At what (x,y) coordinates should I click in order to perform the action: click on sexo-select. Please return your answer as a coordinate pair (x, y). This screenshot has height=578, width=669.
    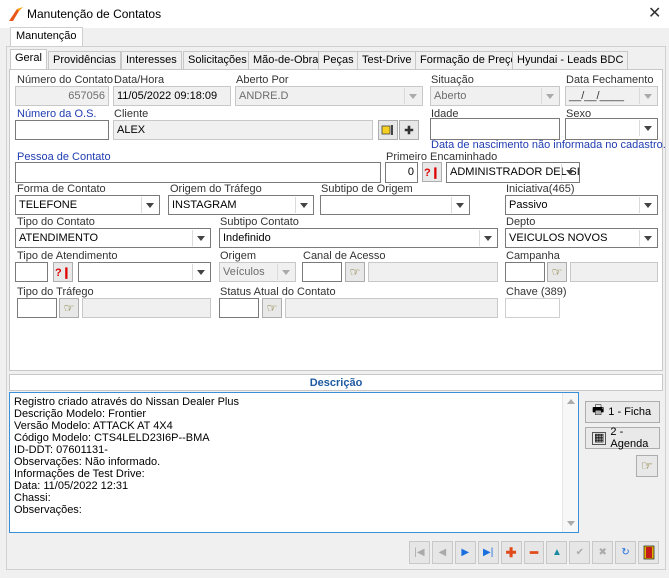
    Looking at the image, I should click on (611, 129).